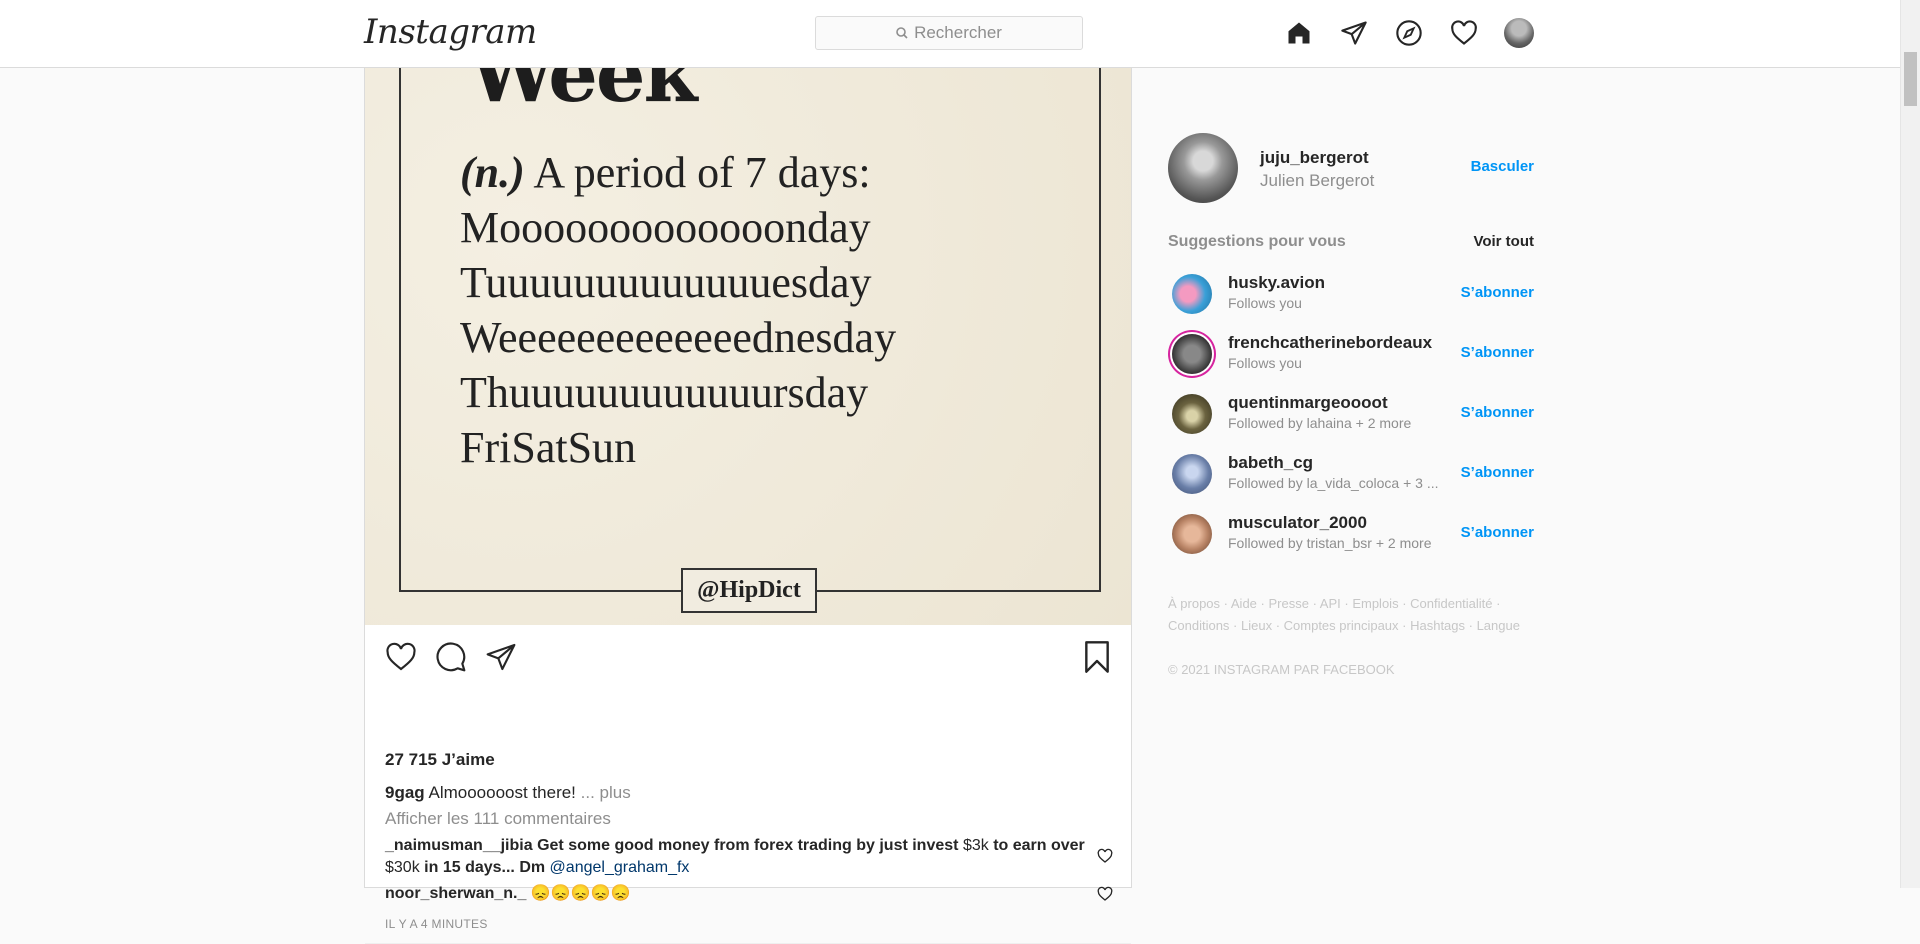 The height and width of the screenshot is (944, 1920). Describe the element at coordinates (1288, 603) in the screenshot. I see `footer-link: Presse` at that location.